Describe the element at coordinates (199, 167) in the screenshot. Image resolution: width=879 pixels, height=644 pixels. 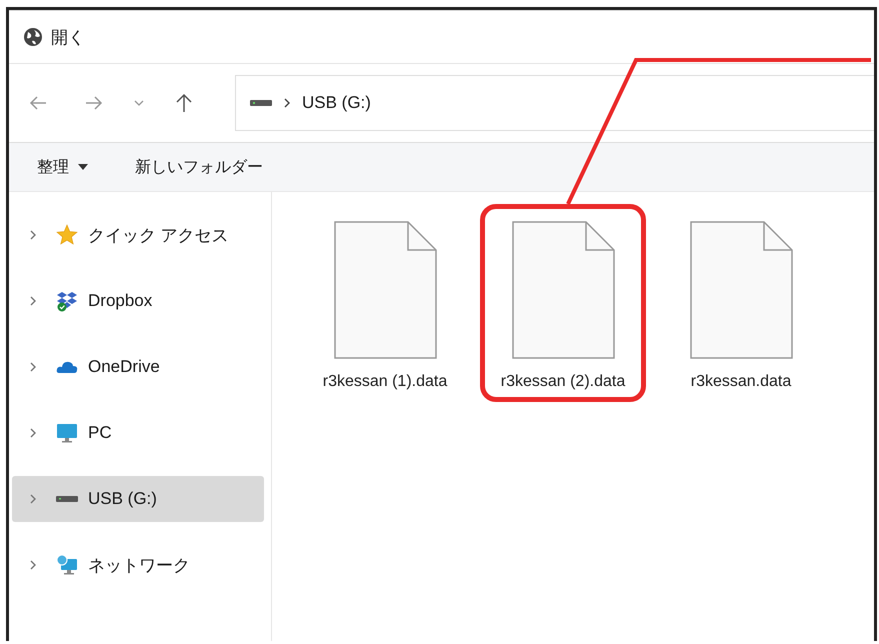
I see `new-folder-button: 新しいフォルダー` at that location.